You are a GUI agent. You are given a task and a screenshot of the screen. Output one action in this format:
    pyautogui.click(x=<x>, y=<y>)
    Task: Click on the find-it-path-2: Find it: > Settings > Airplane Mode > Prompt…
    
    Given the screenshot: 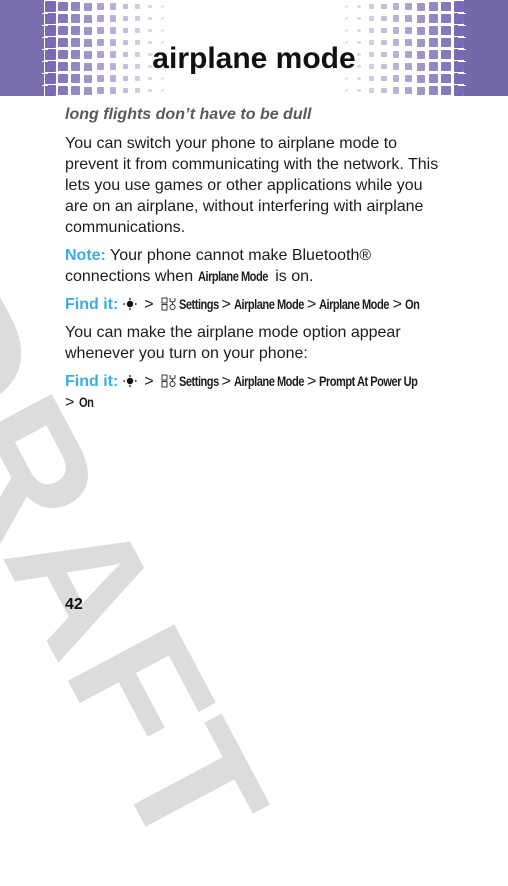 What is the action you would take?
    pyautogui.click(x=255, y=392)
    